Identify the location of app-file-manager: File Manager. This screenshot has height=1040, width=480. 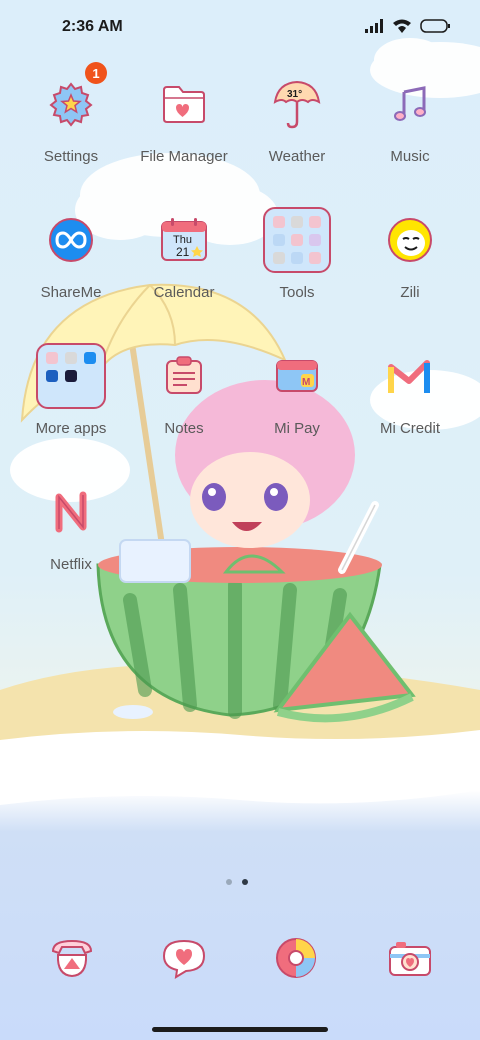
(184, 116).